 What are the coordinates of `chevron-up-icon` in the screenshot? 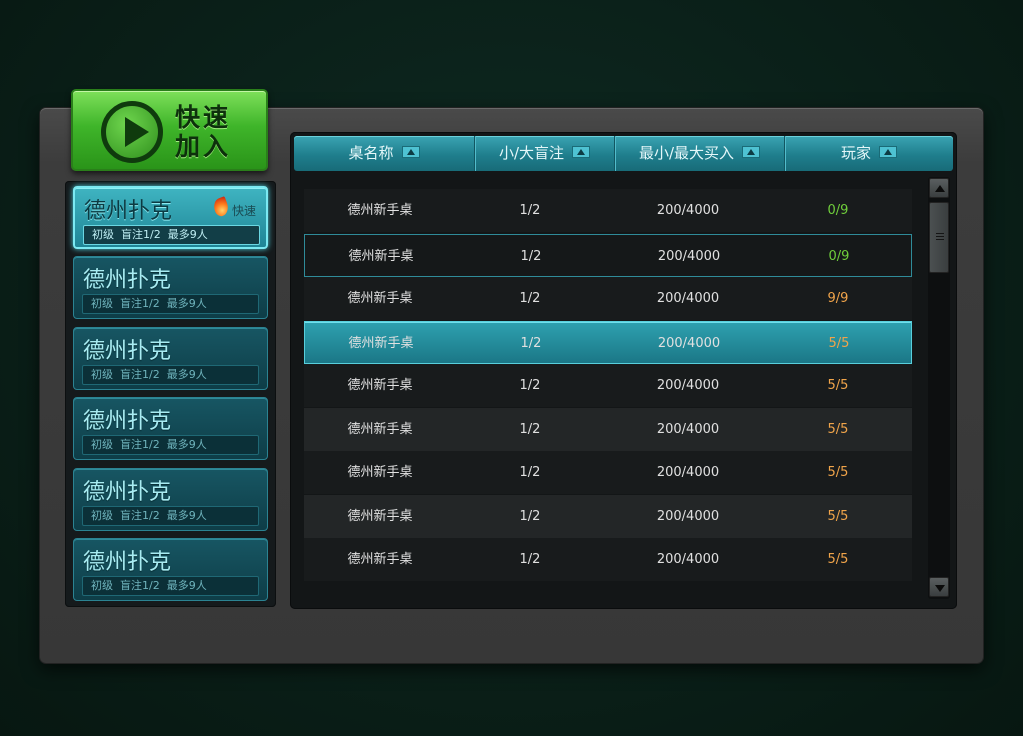 It's located at (940, 188).